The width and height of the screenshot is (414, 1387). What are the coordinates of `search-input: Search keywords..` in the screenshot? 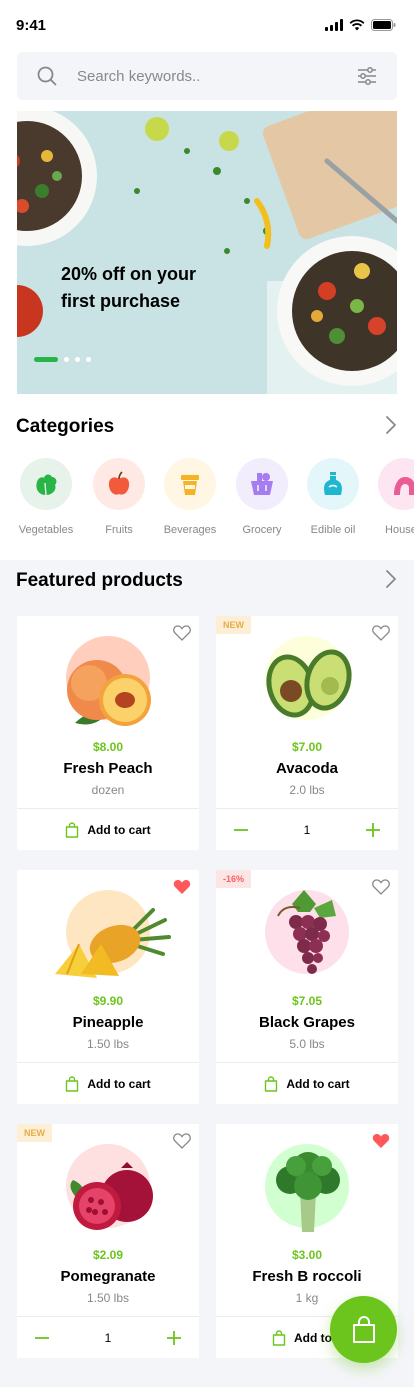 It's located at (217, 76).